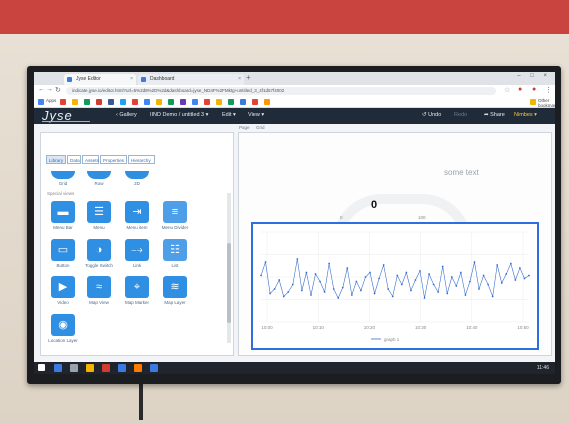 The width and height of the screenshot is (569, 423). Describe the element at coordinates (141, 159) in the screenshot. I see `library-tab-hierarchy: Hierarchy` at that location.